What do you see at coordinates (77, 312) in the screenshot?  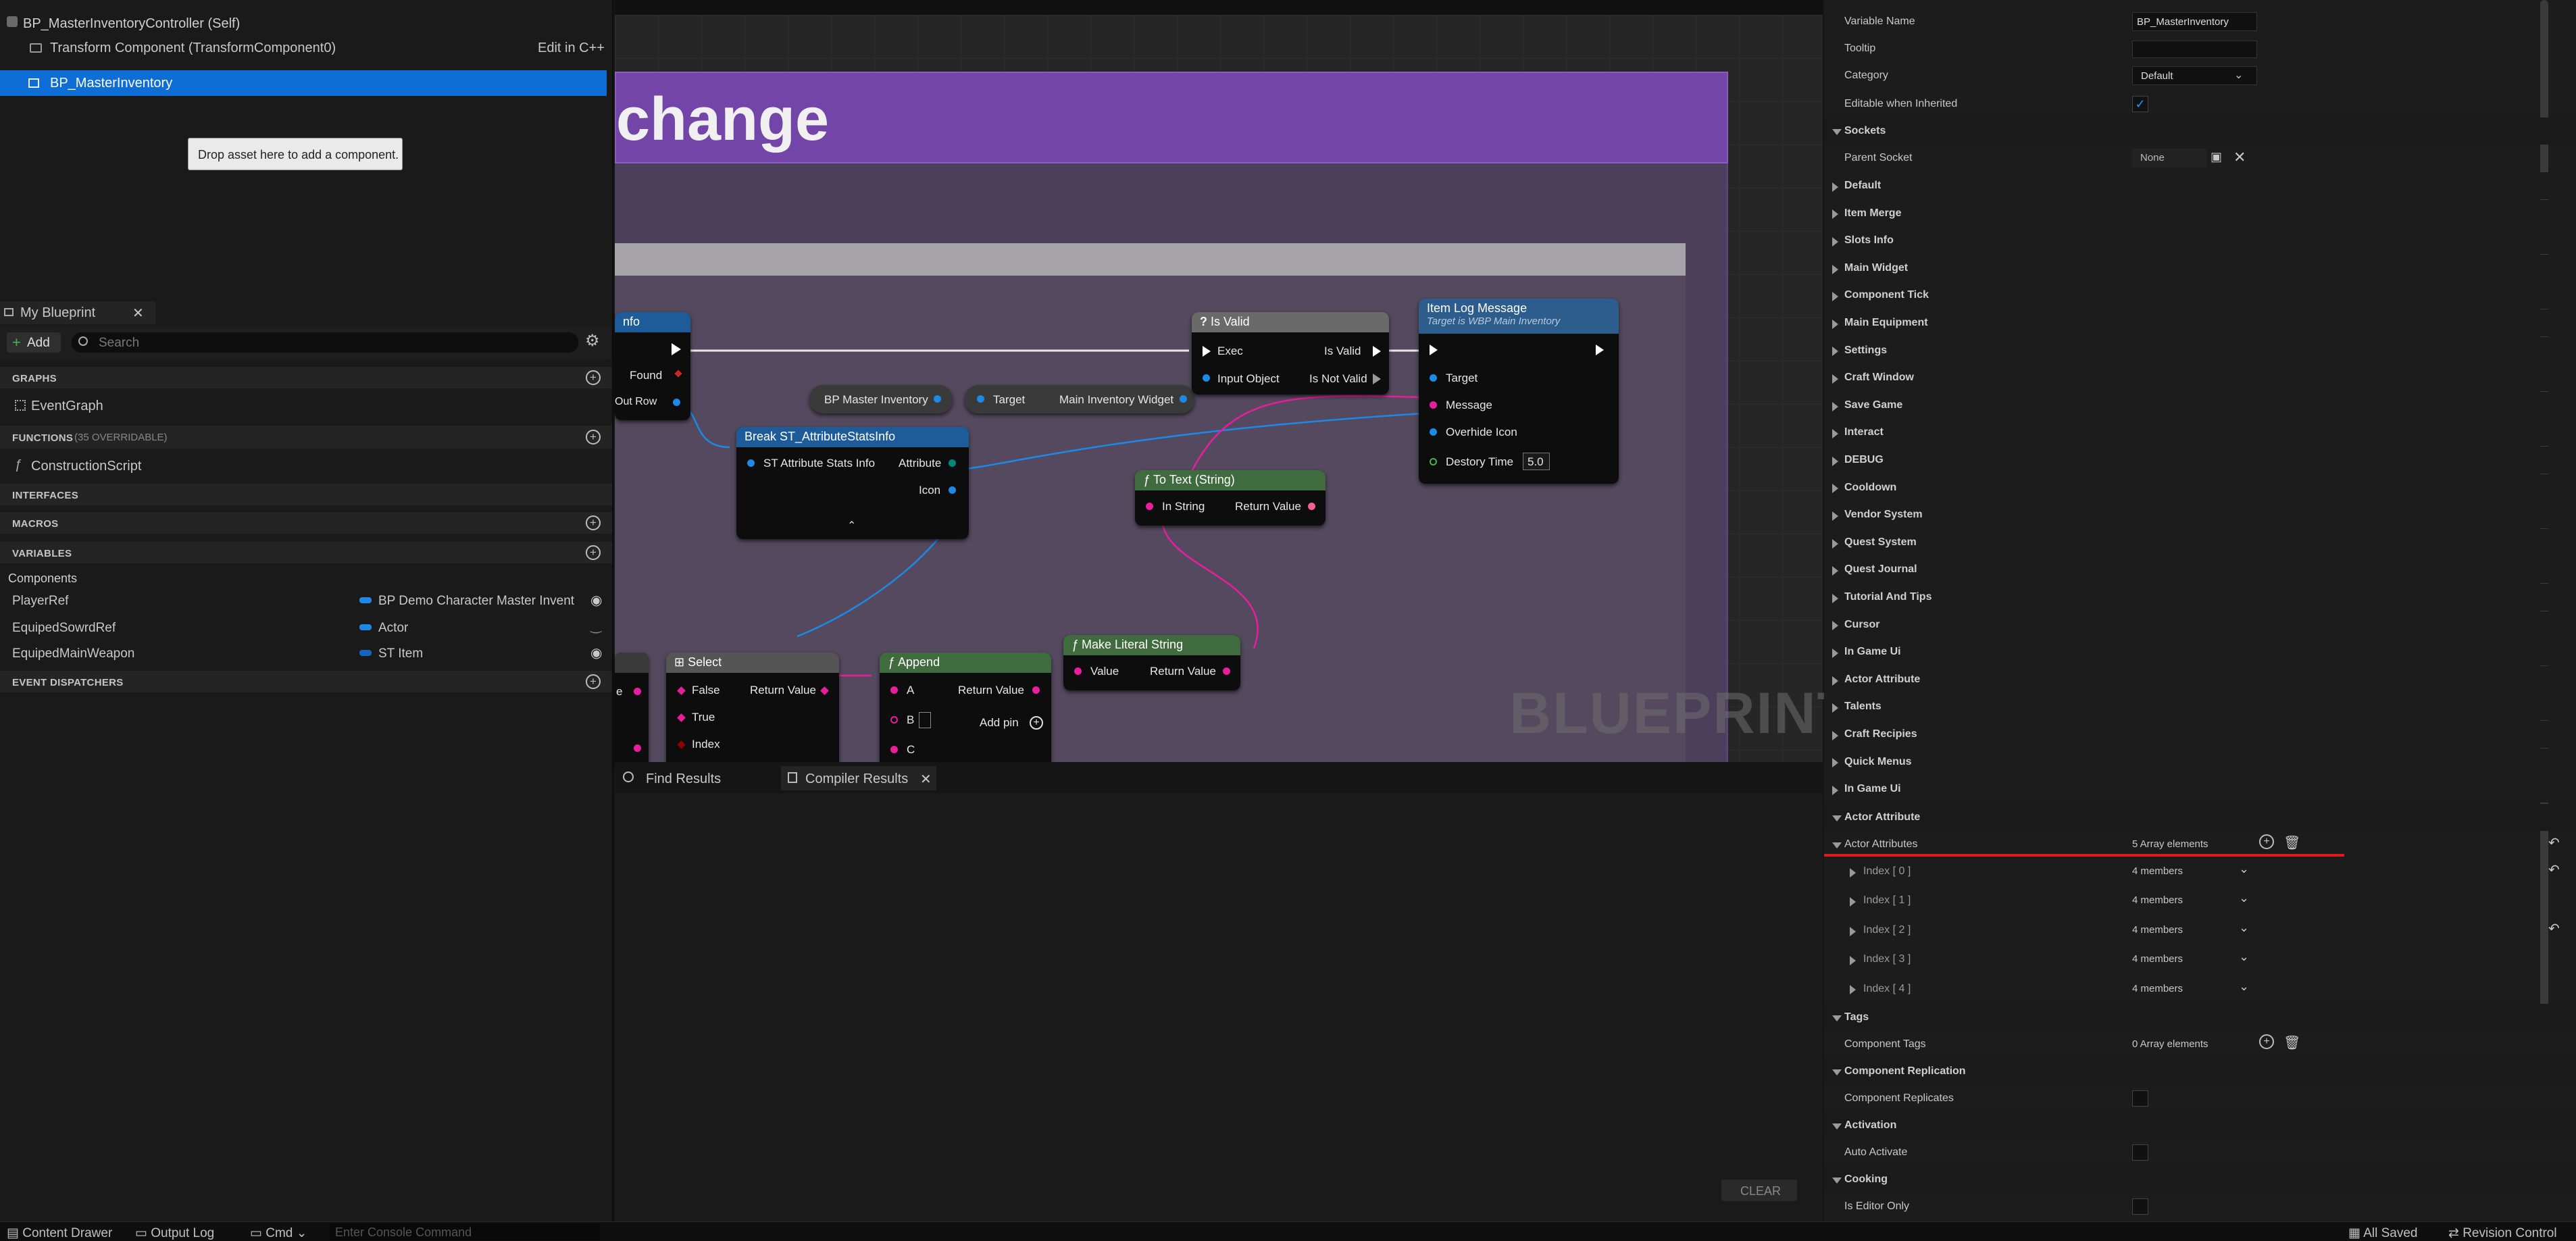 I see `my-blueprint-tab: My Blueprint ✕` at bounding box center [77, 312].